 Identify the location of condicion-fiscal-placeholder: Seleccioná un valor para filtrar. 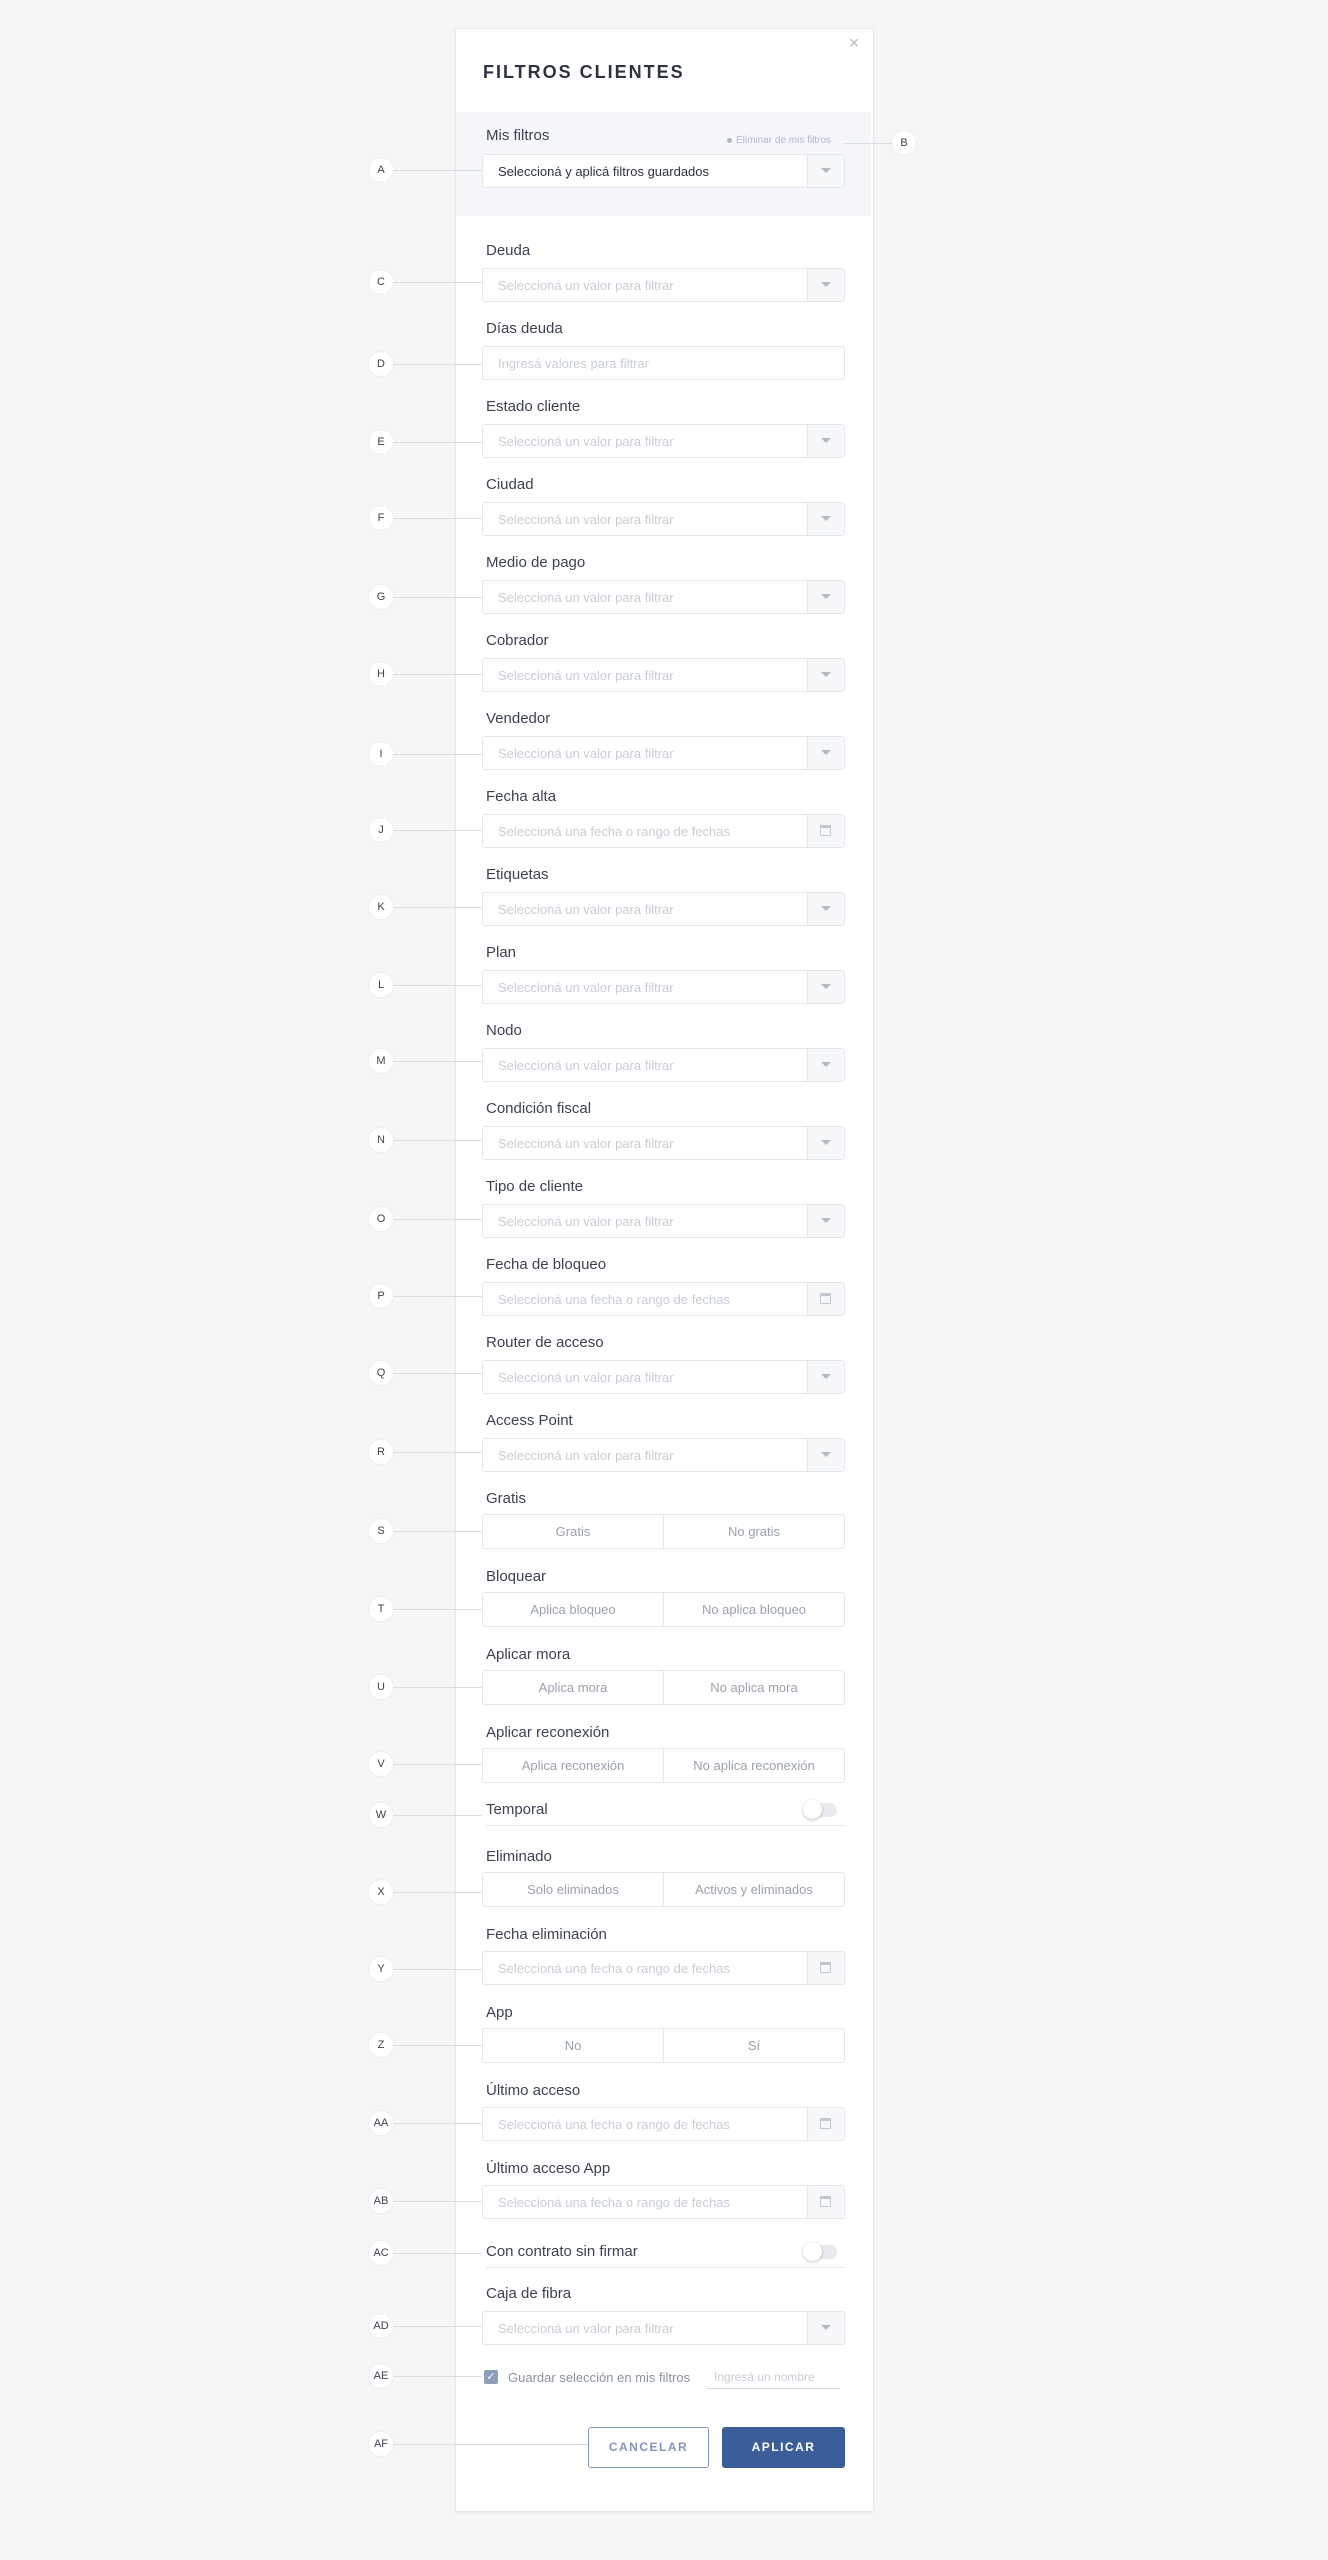
(586, 1143).